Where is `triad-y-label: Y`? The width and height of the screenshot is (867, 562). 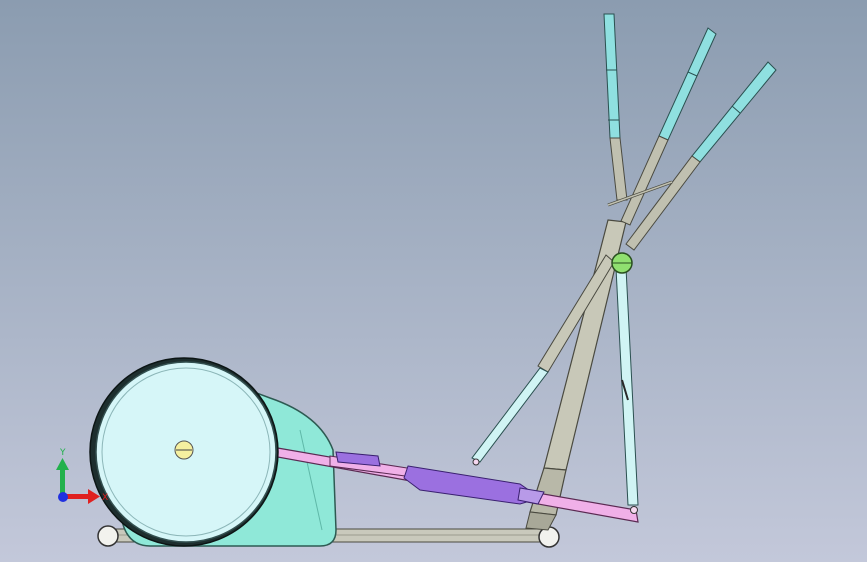 triad-y-label: Y is located at coordinates (62, 453).